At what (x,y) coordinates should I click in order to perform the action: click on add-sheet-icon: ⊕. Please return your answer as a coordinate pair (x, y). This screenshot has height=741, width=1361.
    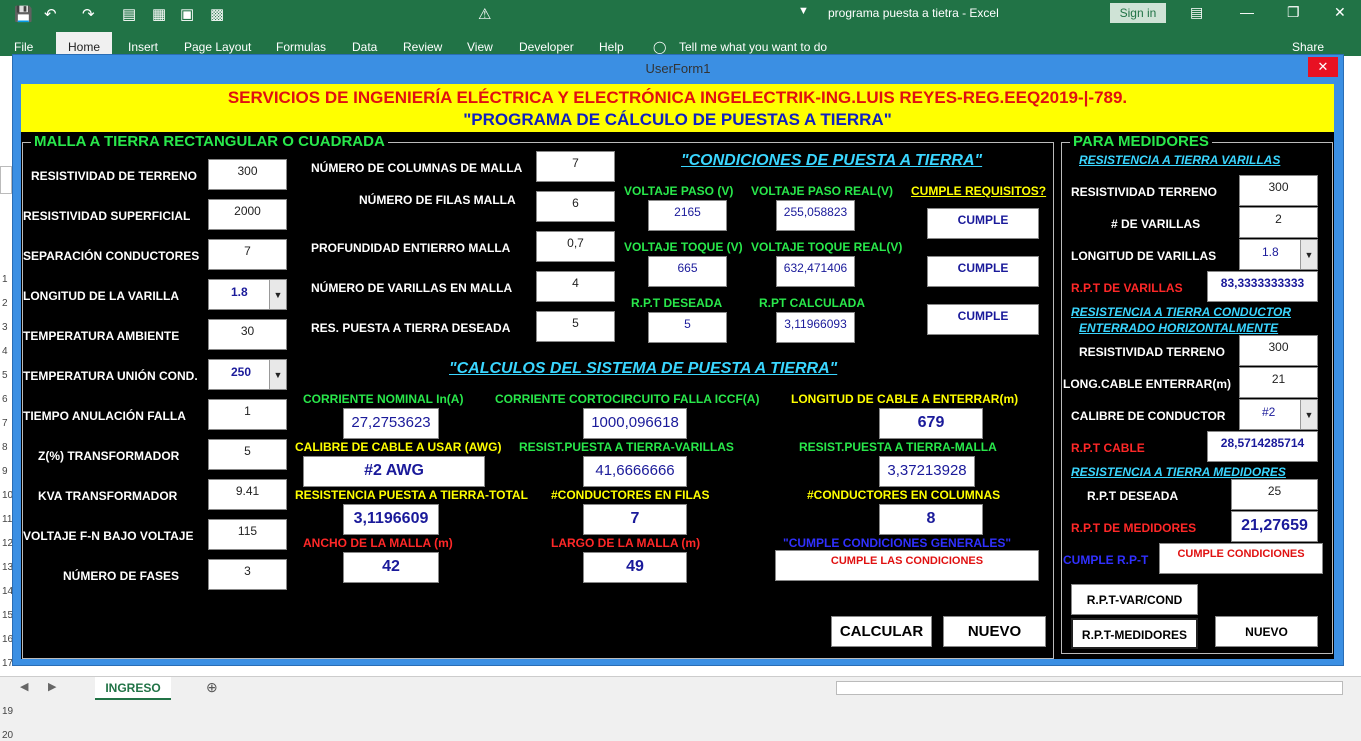
    Looking at the image, I should click on (212, 687).